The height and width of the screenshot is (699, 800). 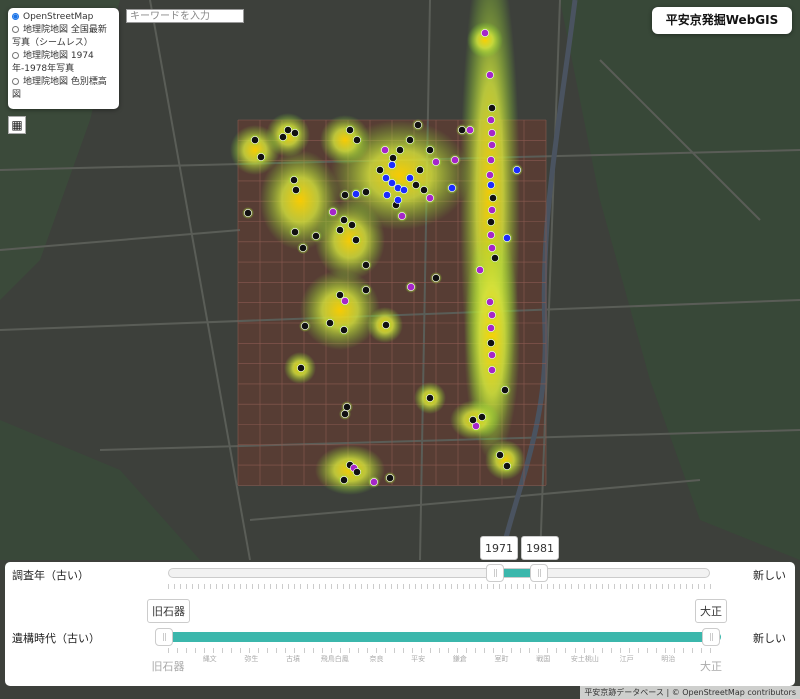 What do you see at coordinates (439, 573) in the screenshot?
I see `survey-year-slider` at bounding box center [439, 573].